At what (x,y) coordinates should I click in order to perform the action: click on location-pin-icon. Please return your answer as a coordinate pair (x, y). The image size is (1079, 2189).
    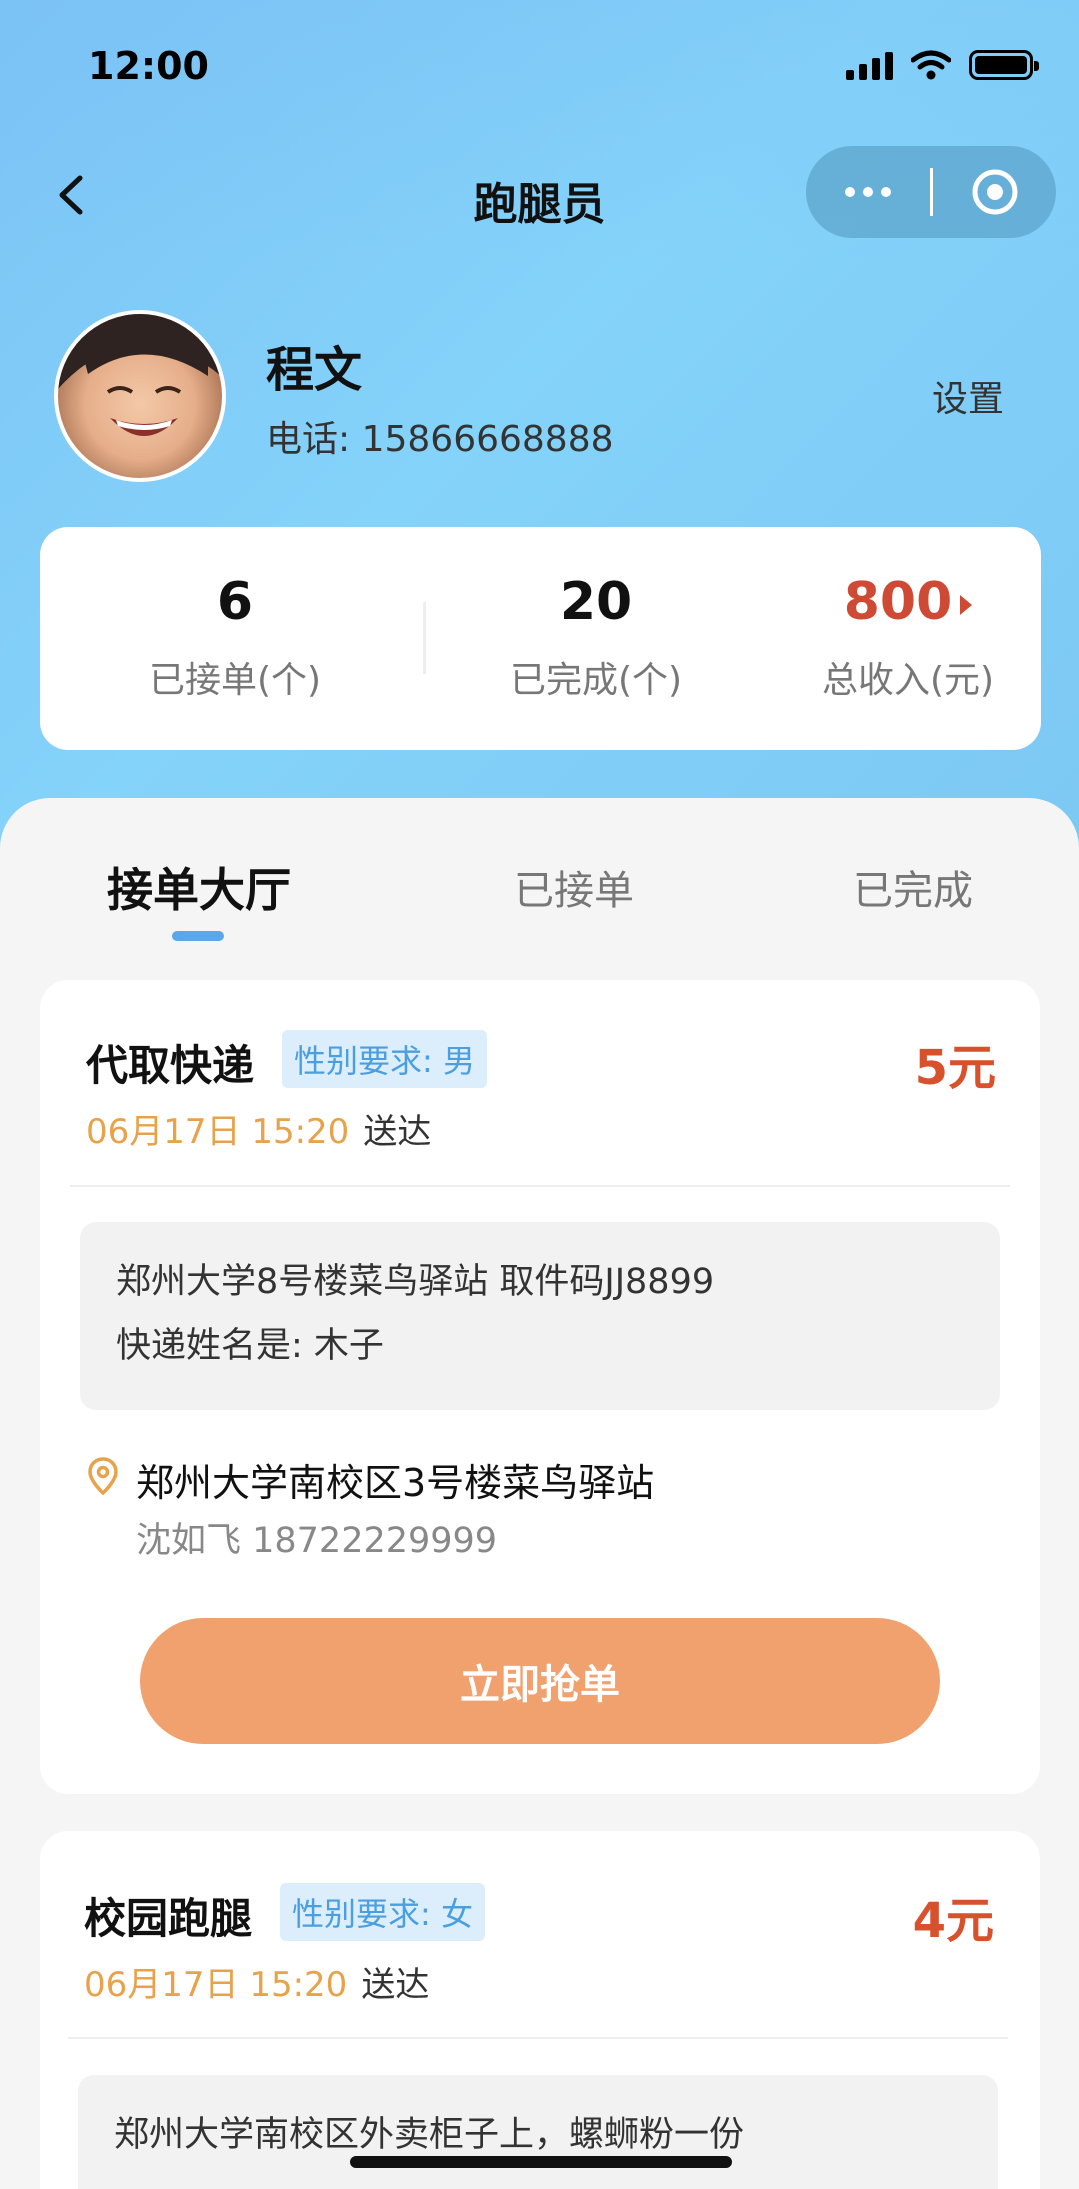
    Looking at the image, I should click on (103, 1476).